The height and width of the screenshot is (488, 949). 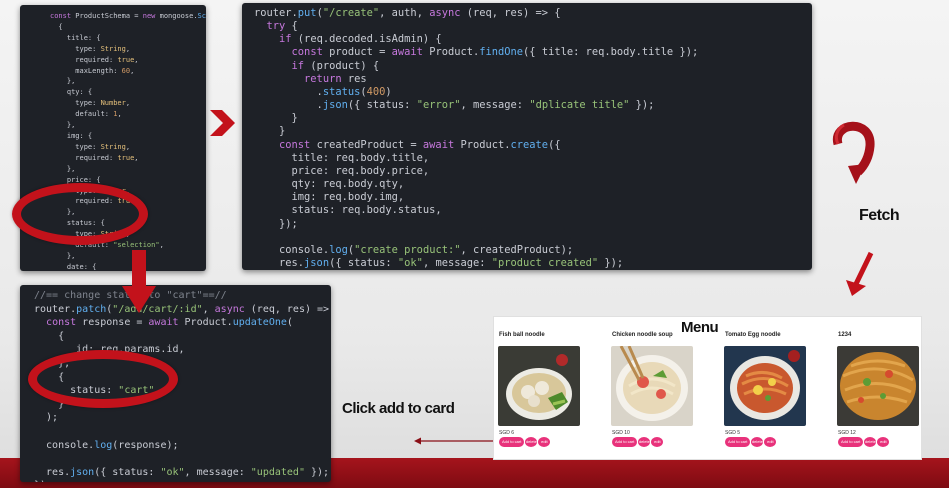 What do you see at coordinates (854, 152) in the screenshot?
I see `curved-fetch-arrow-icon` at bounding box center [854, 152].